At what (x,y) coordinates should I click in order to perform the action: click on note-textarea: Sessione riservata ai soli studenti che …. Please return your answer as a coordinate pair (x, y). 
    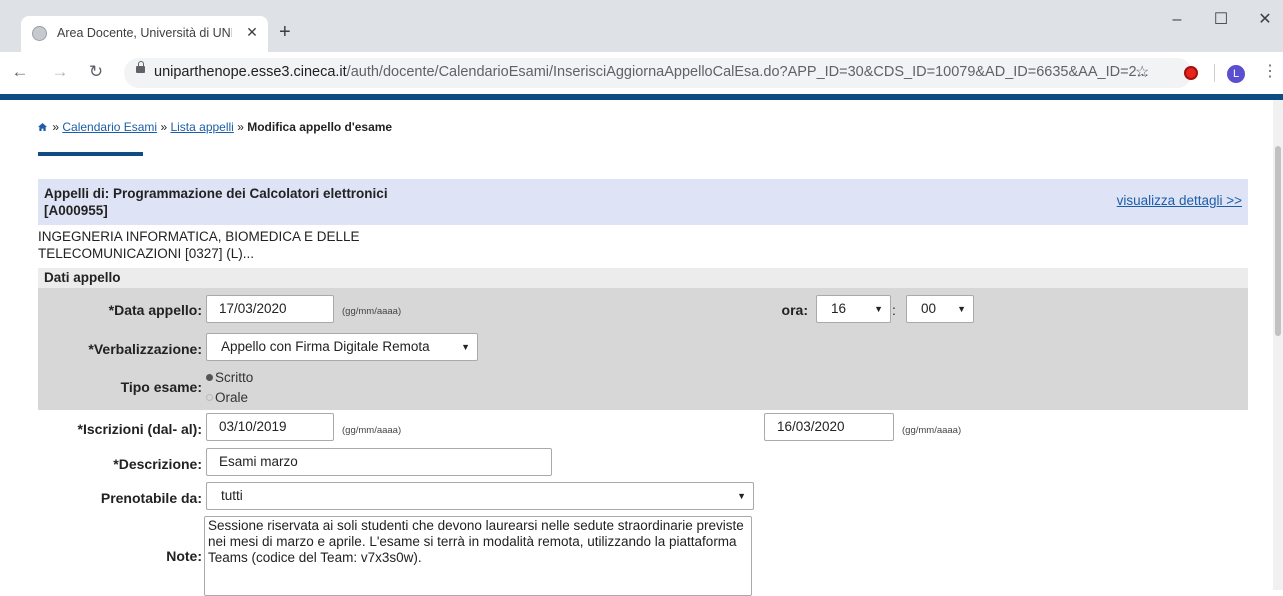
    Looking at the image, I should click on (478, 556).